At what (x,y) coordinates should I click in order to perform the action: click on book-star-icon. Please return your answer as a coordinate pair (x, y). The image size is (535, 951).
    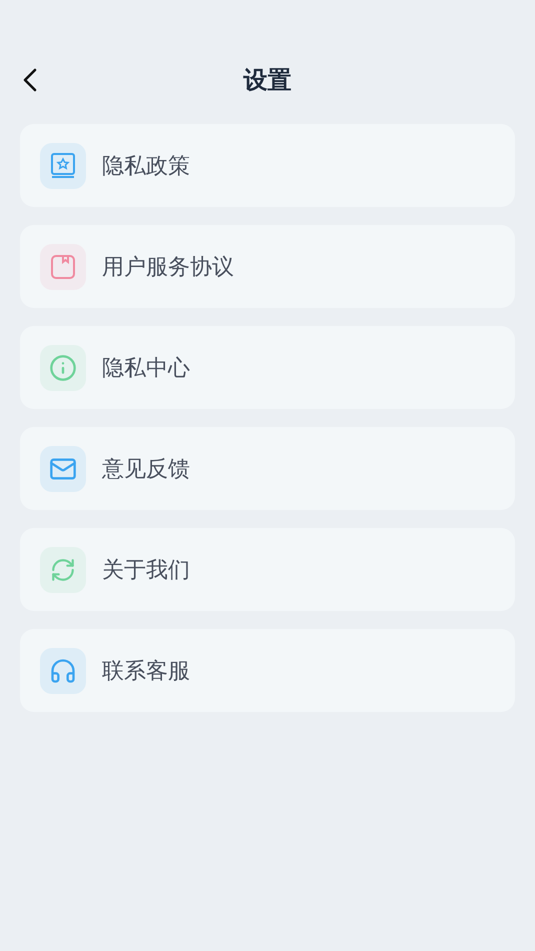
    Looking at the image, I should click on (63, 166).